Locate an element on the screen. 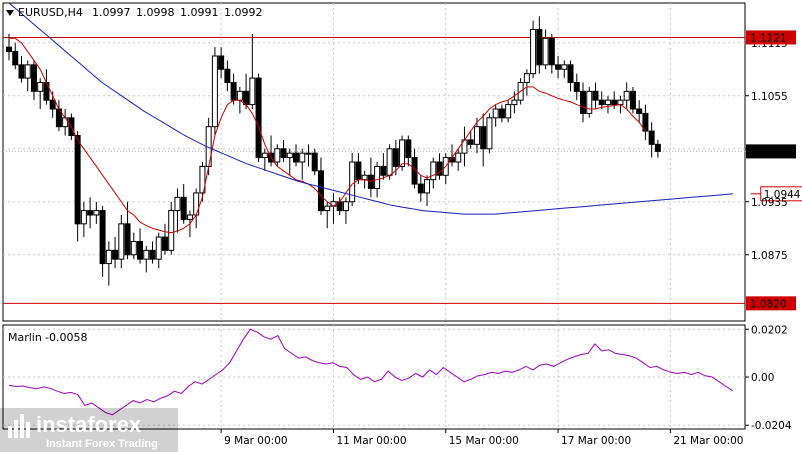 The image size is (802, 452). ohlc-low: 1.0991 is located at coordinates (199, 12).